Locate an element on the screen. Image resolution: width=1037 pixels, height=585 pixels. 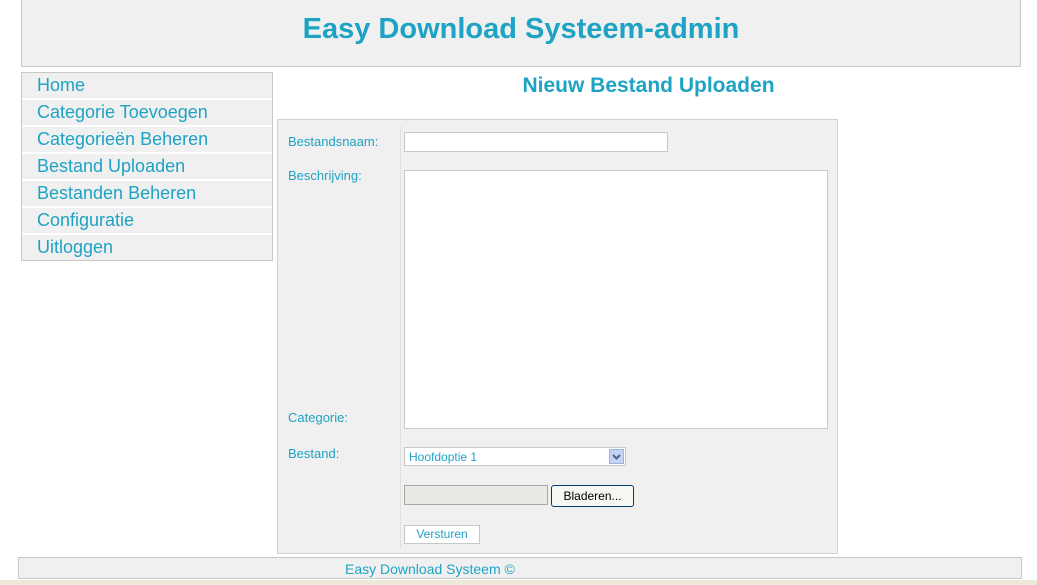
description-label: Beschrijving: is located at coordinates (325, 175).